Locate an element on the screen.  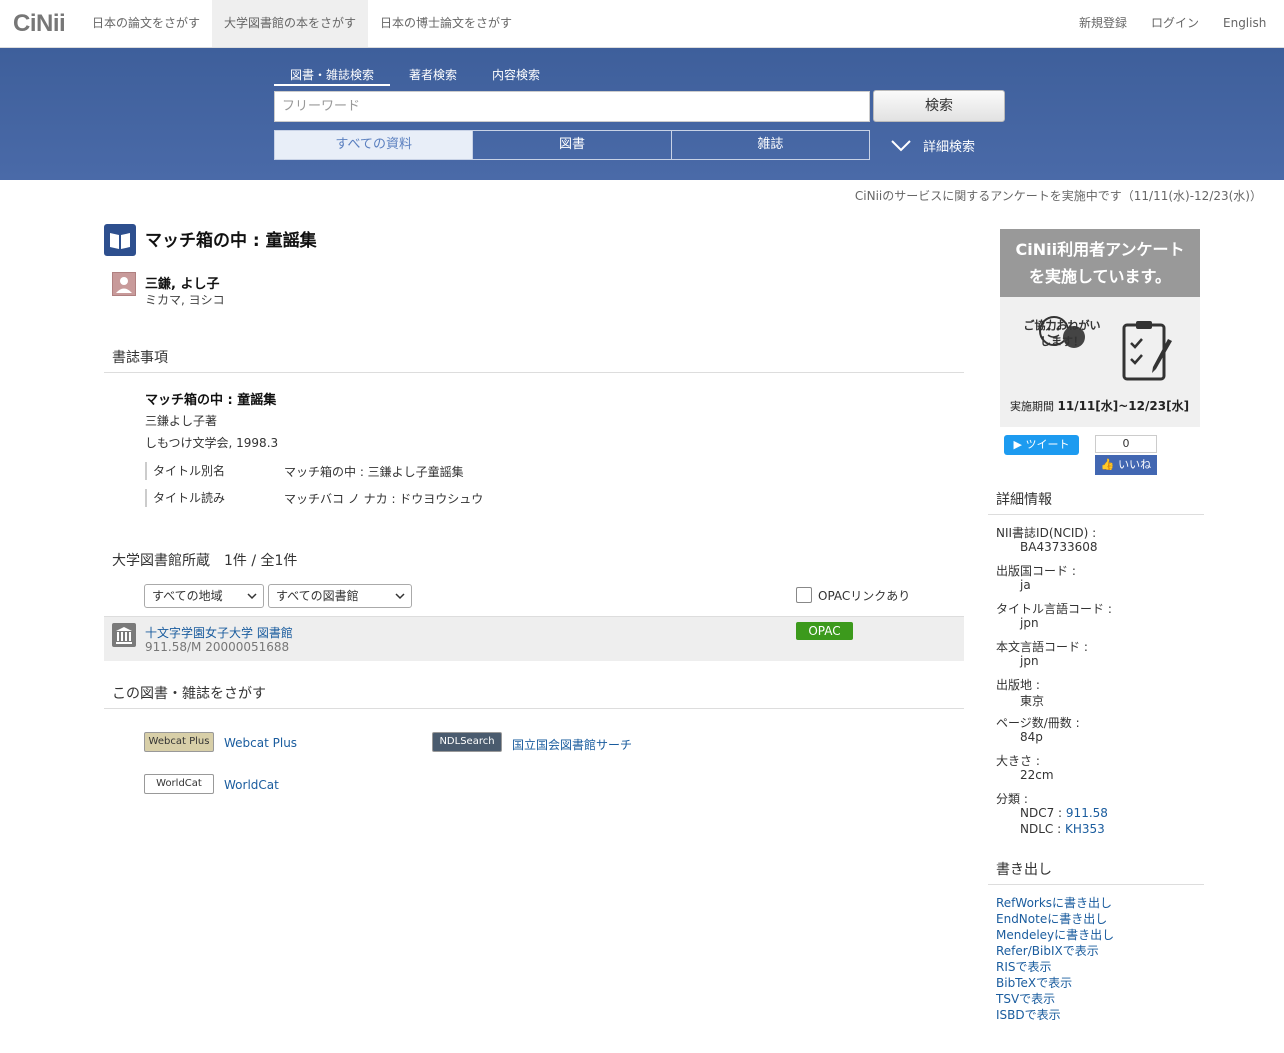
ndlc-row: NDLC : KH353 is located at coordinates (1062, 829).